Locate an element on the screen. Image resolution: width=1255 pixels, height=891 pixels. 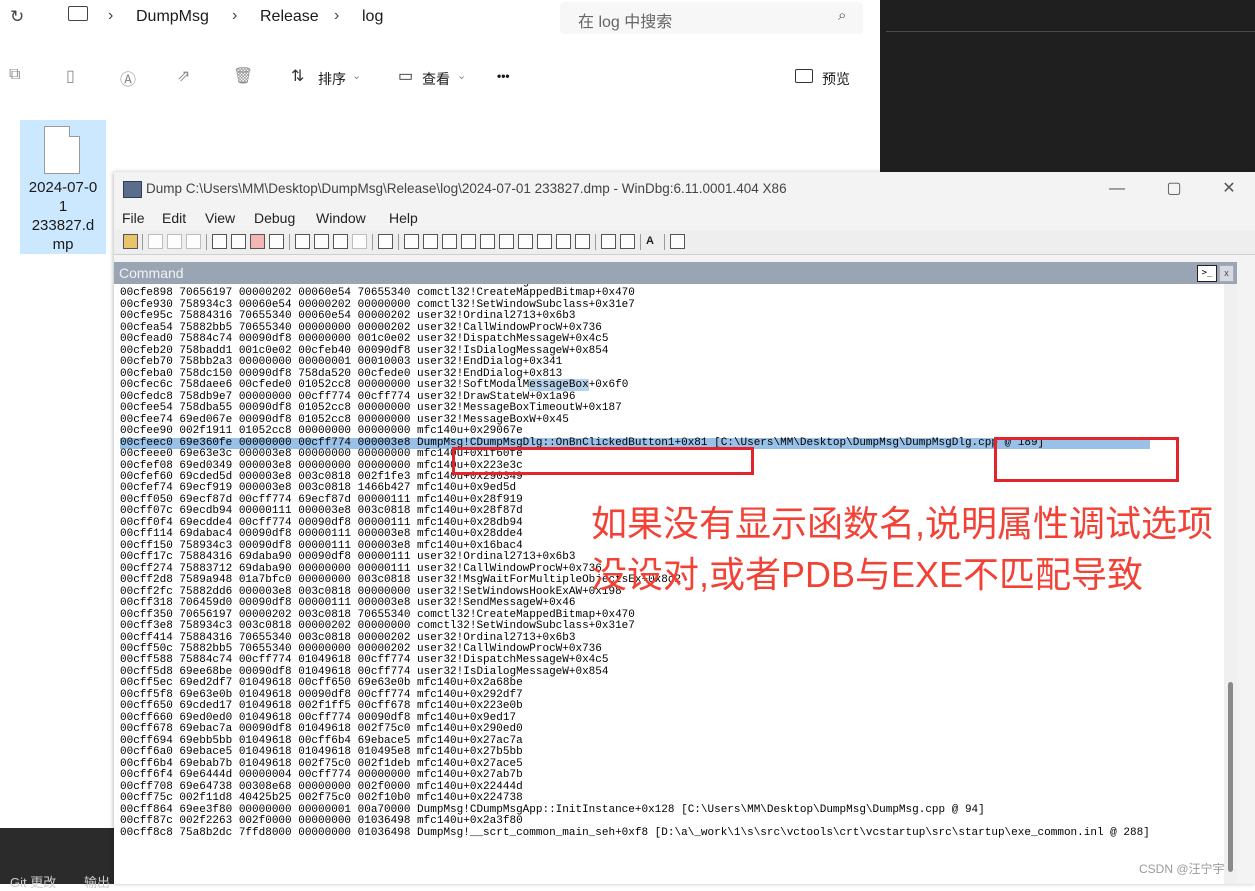
git-changes-tab: Git 更改 is located at coordinates (33, 881).